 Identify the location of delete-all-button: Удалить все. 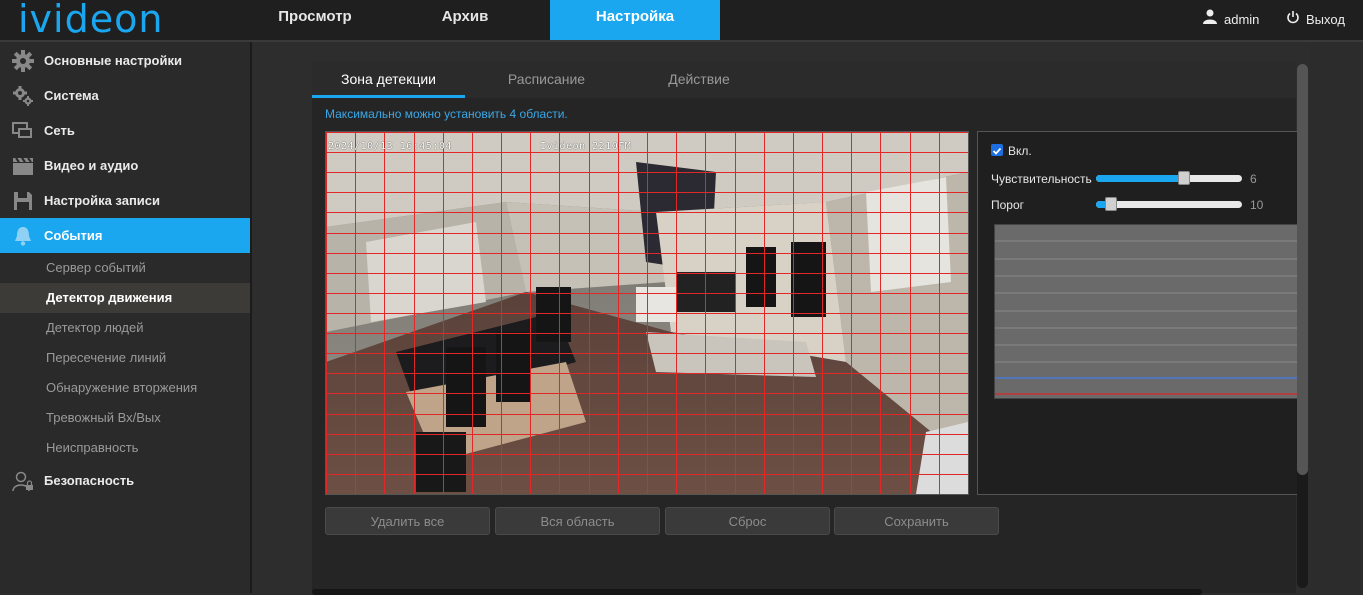
(407, 521).